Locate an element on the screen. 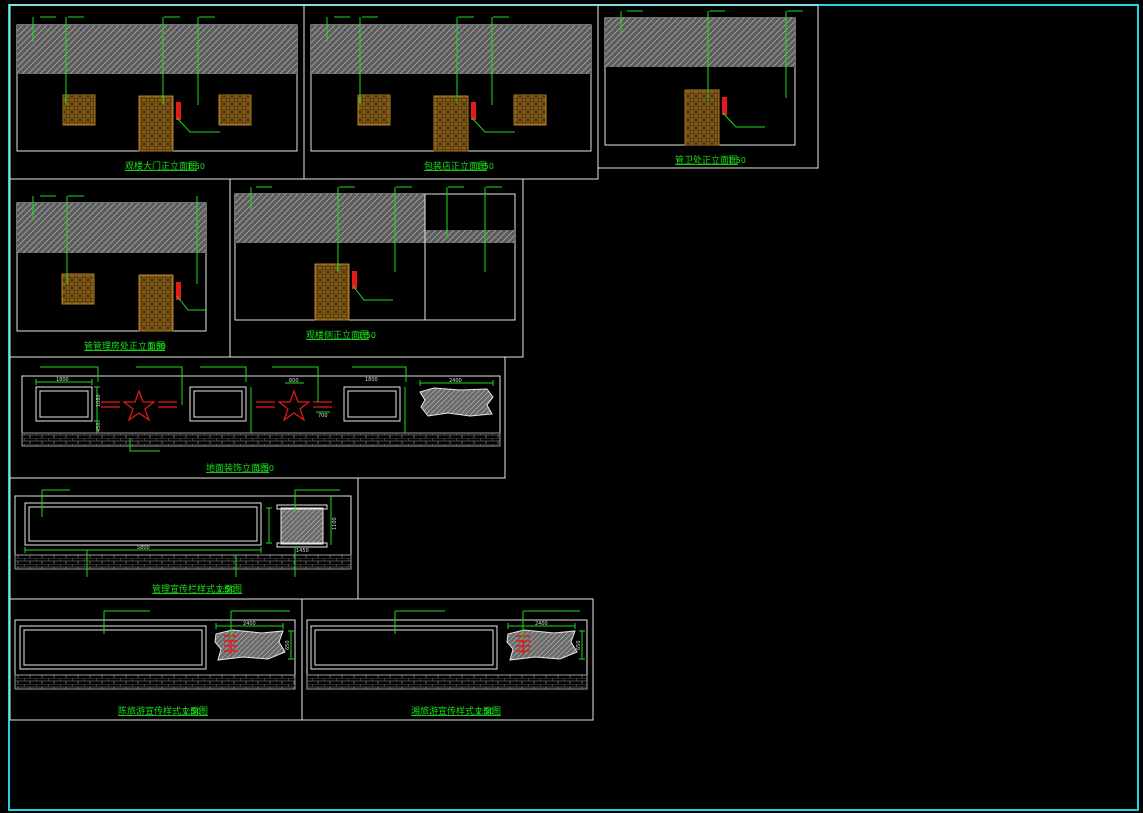 This screenshot has height=813, width=1143. panel-building-side-elevation: 观楼侧正立面图 1:50 is located at coordinates (376, 268).